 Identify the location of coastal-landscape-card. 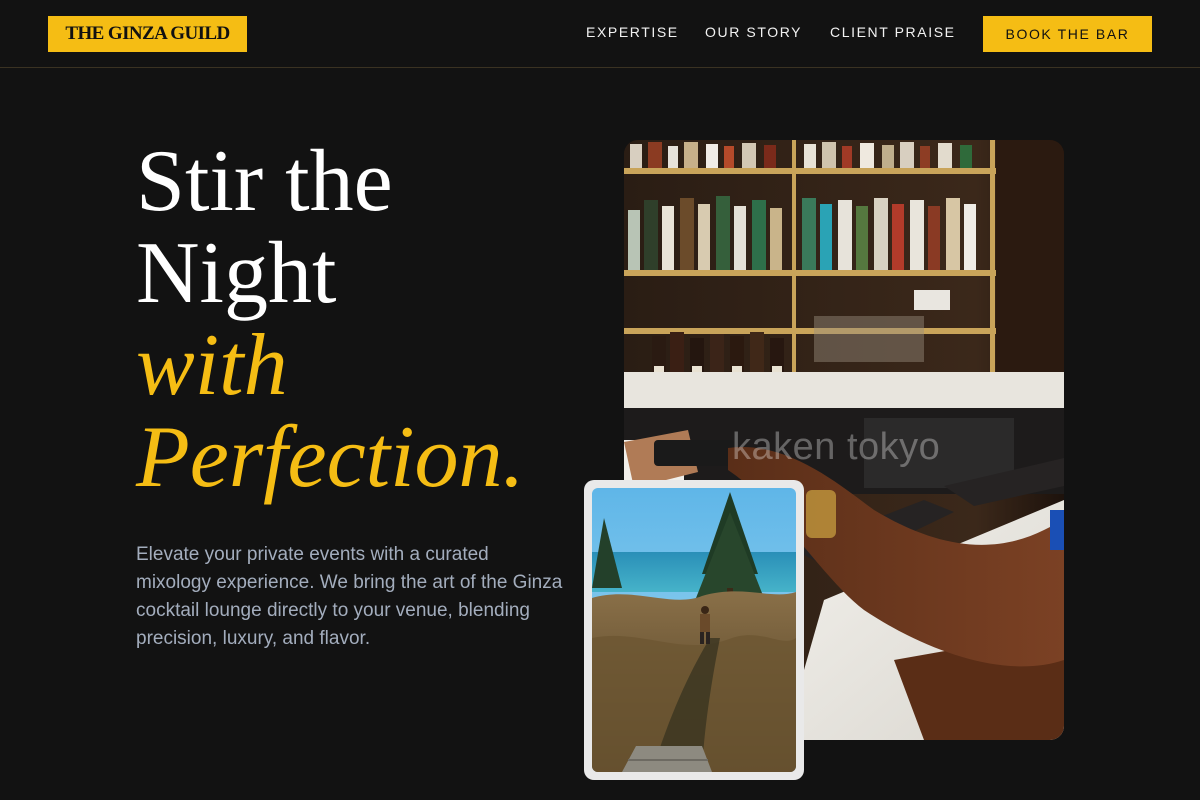
(694, 630).